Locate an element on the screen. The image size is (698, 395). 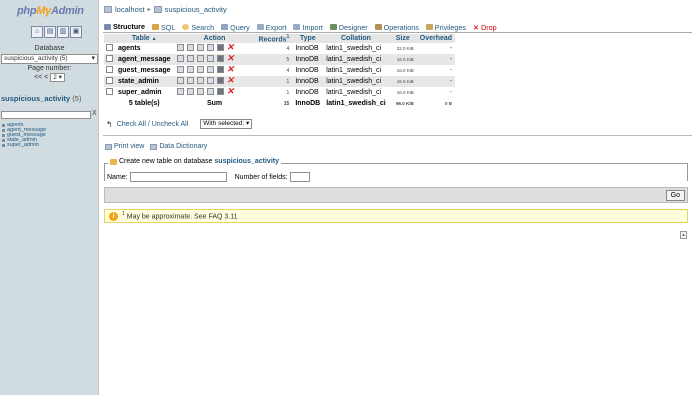
page-number-label: Page number: is located at coordinates (49, 68).